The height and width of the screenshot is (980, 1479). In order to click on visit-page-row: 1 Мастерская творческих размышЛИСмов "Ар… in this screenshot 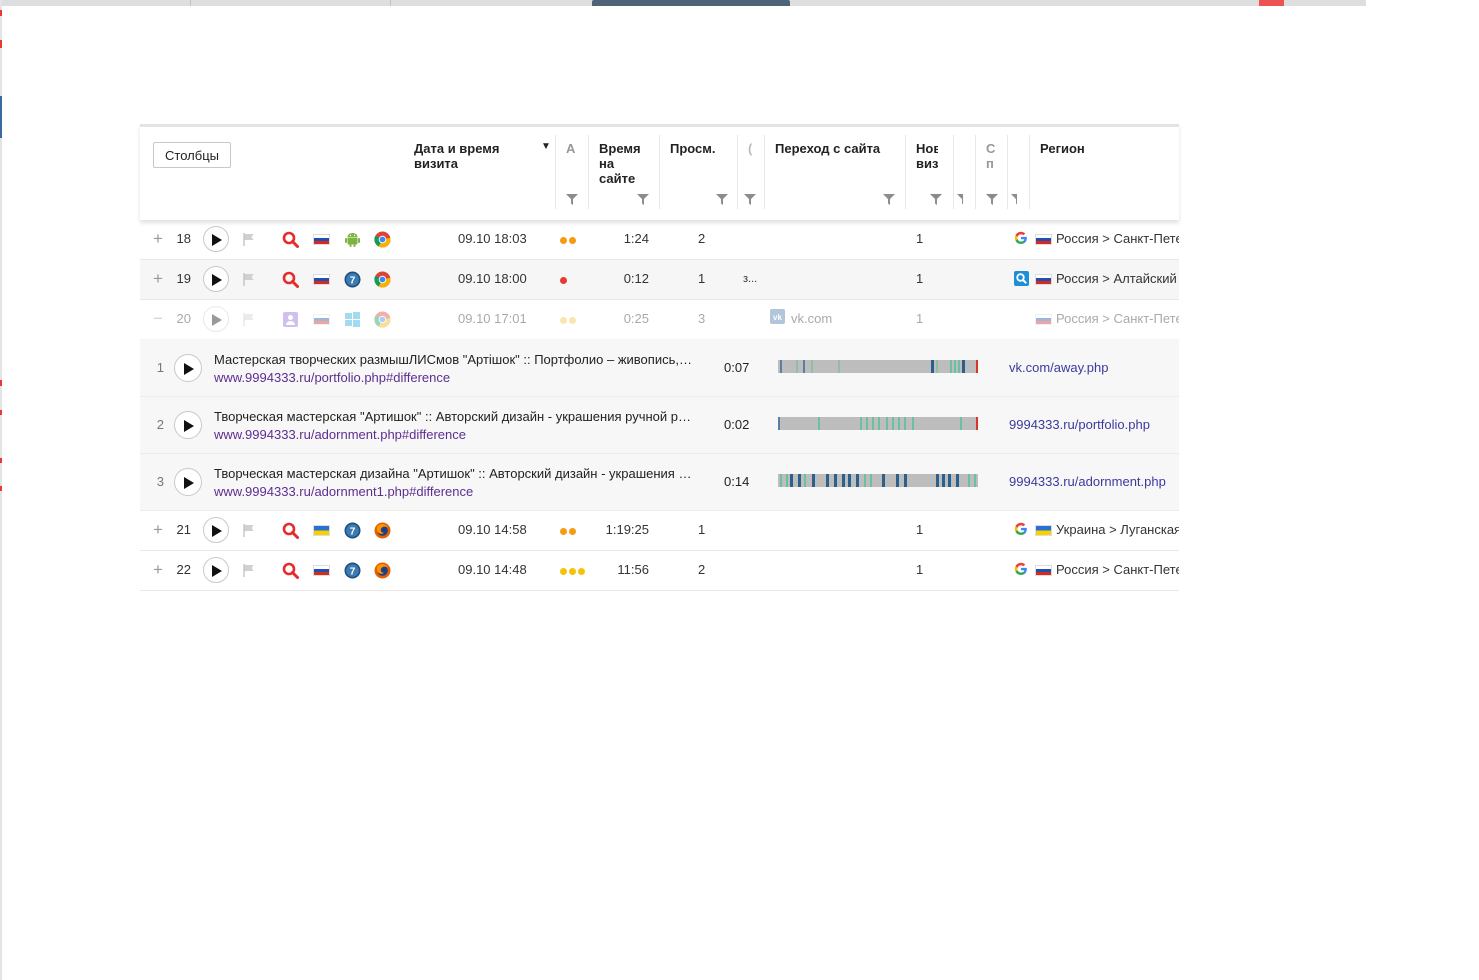, I will do `click(659, 368)`.